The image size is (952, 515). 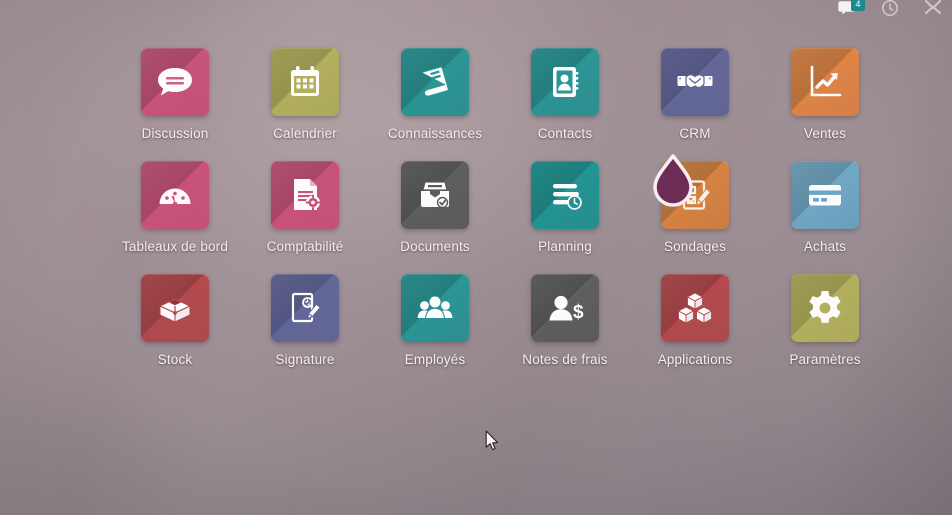 What do you see at coordinates (567, 197) in the screenshot?
I see `timeline-clock-icon` at bounding box center [567, 197].